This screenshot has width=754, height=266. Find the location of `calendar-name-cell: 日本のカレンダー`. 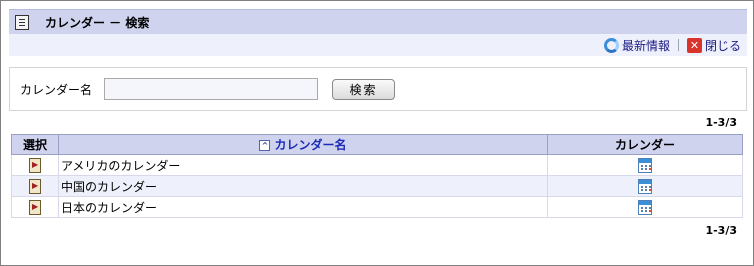

calendar-name-cell: 日本のカレンダー is located at coordinates (303, 207).